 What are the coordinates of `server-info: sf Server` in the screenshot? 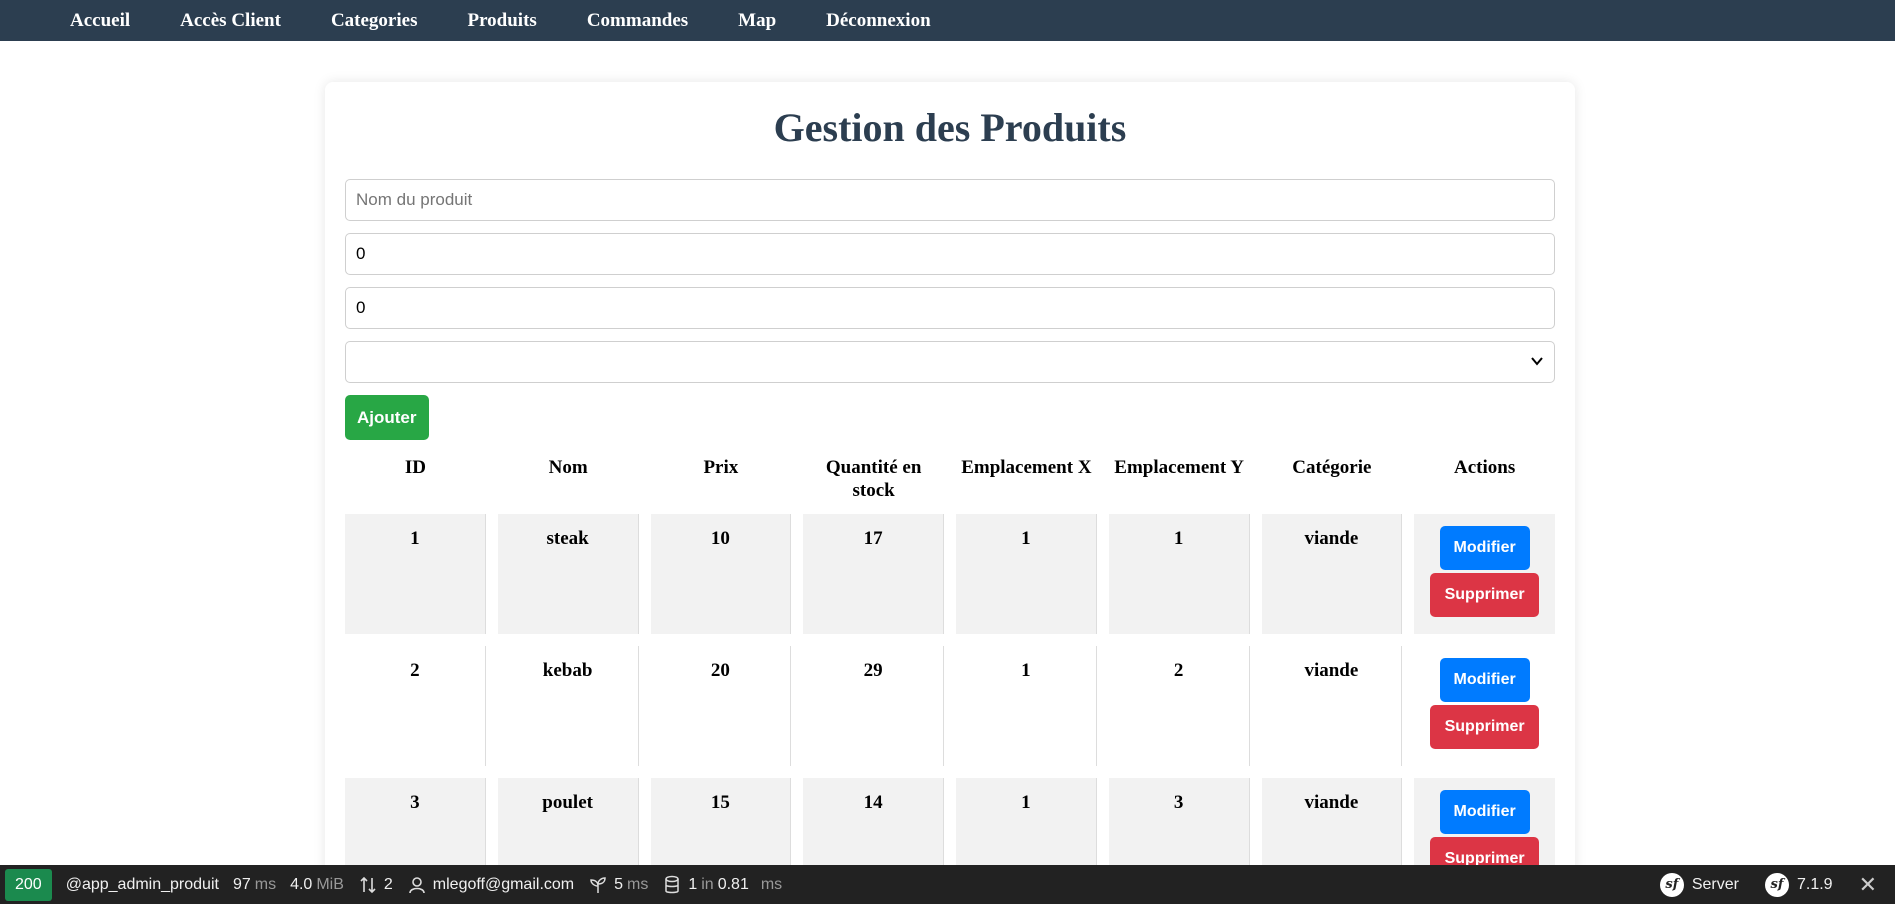 It's located at (1699, 884).